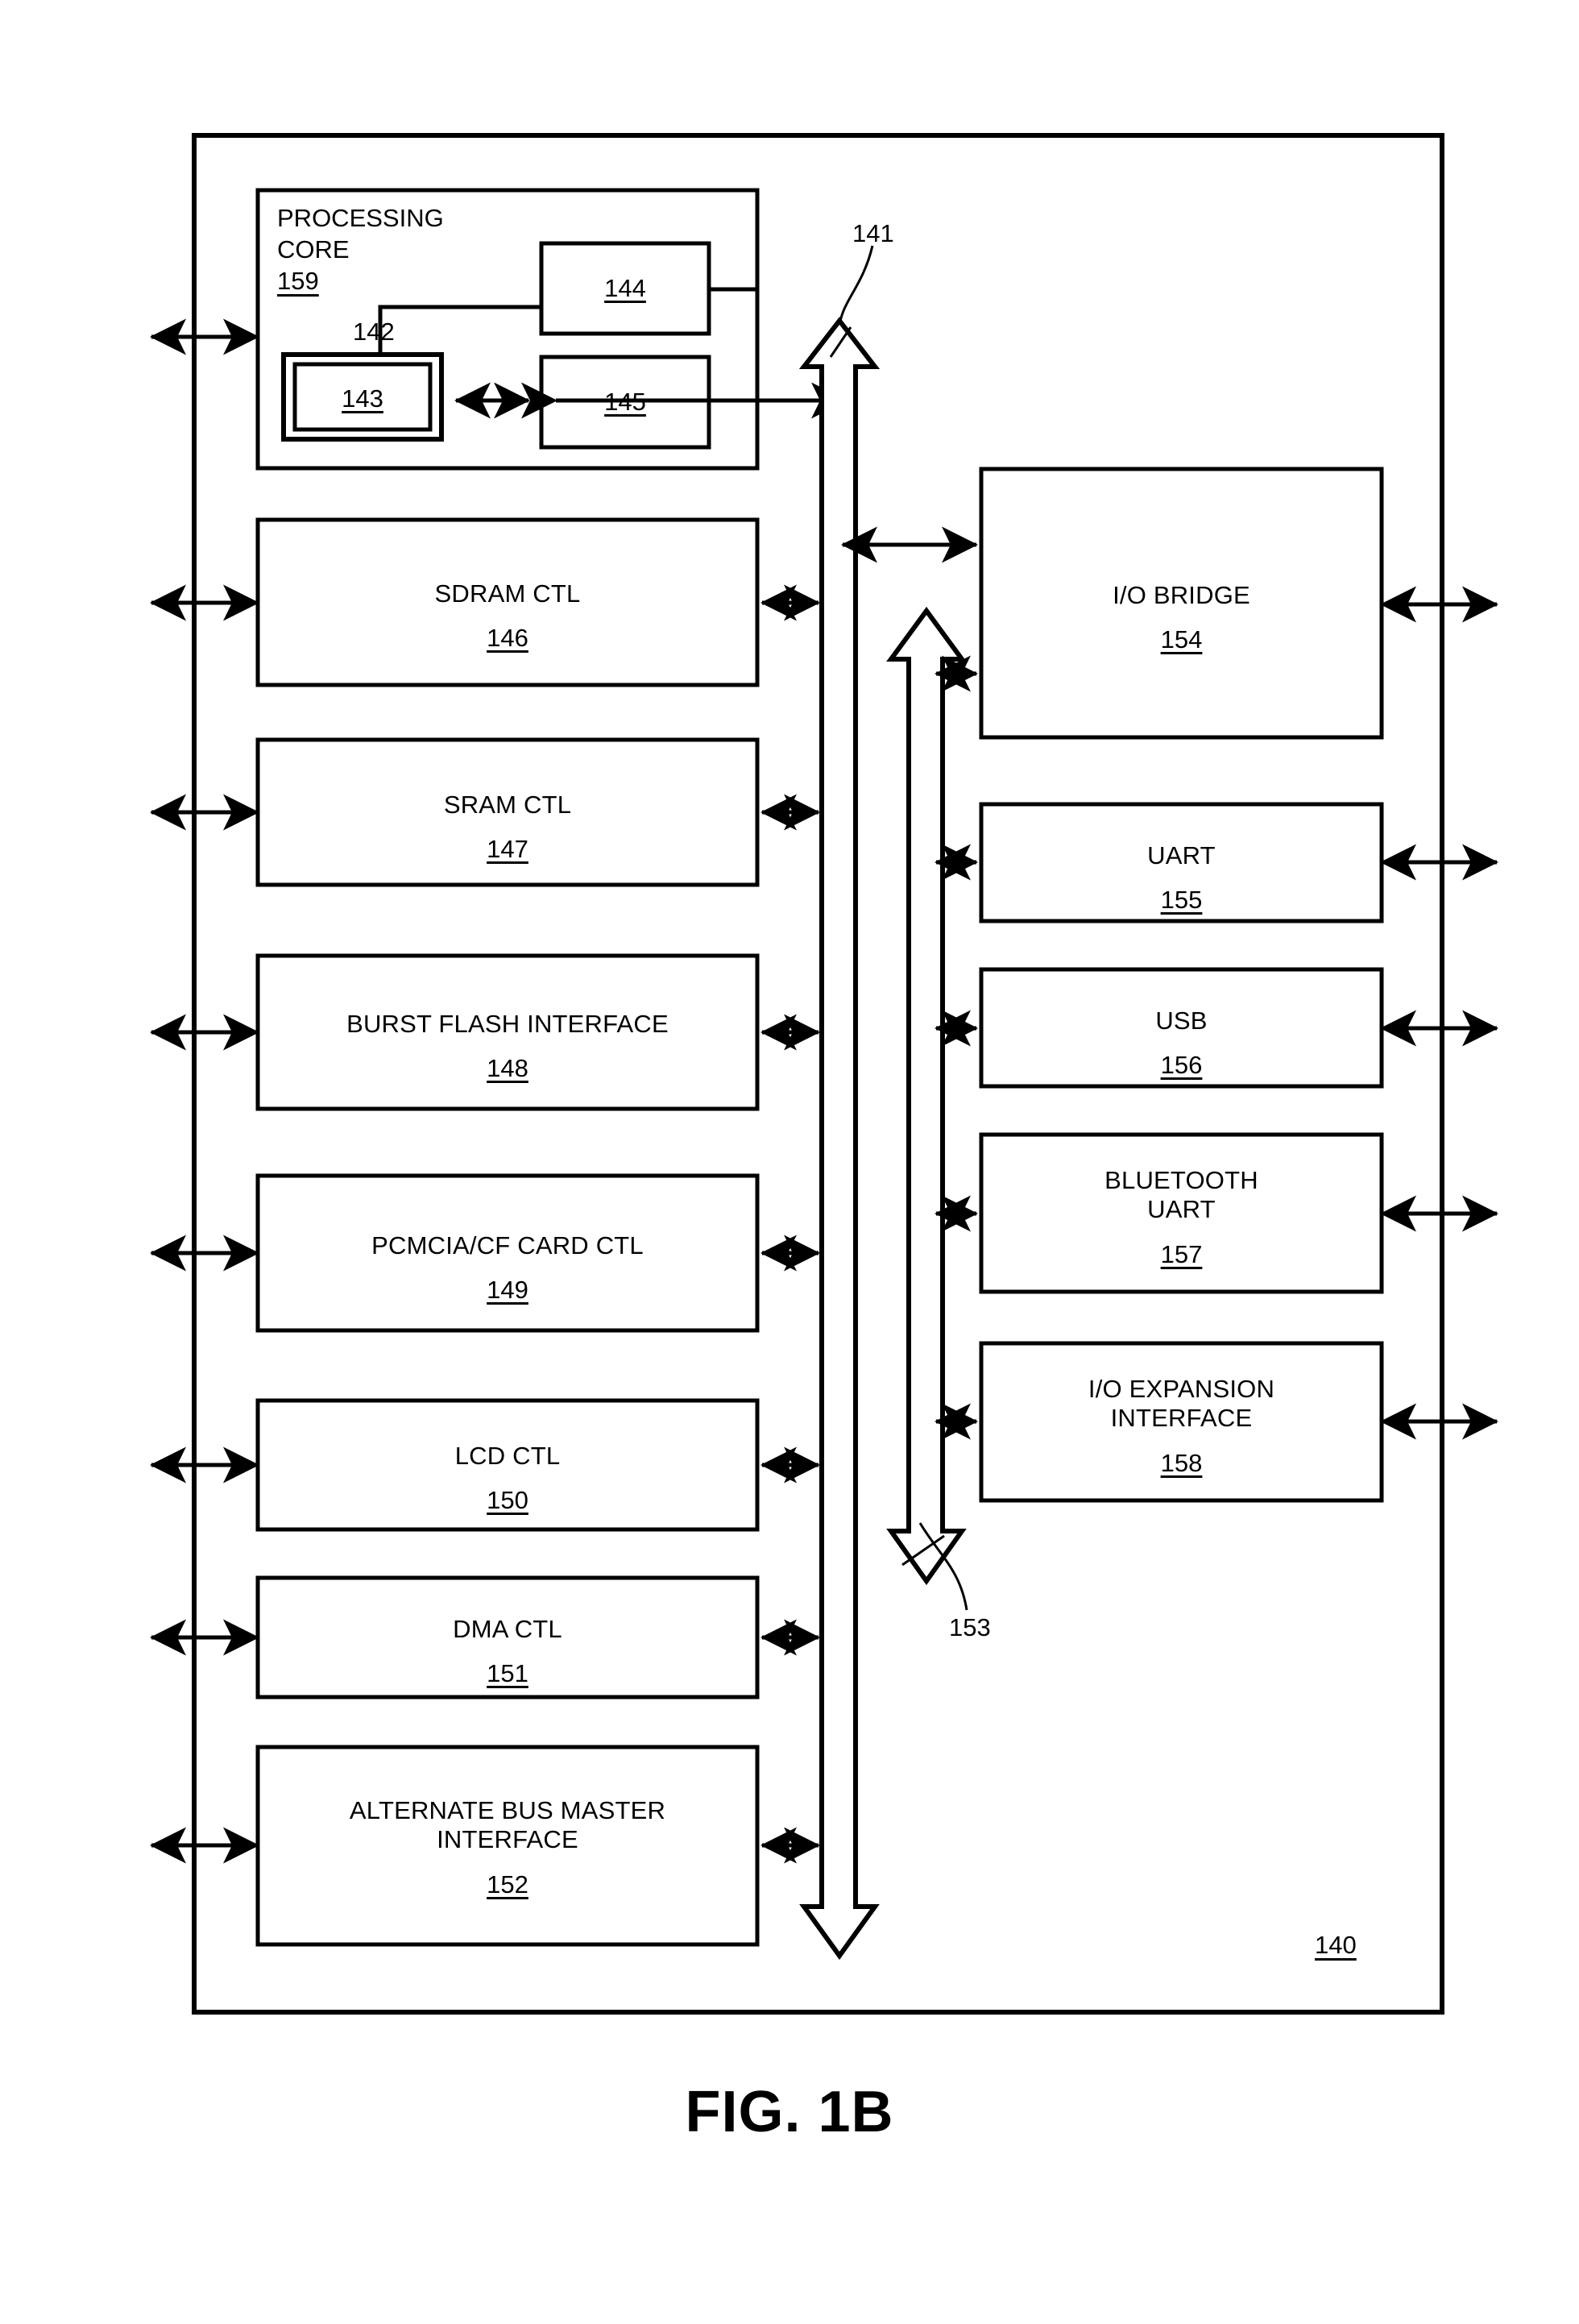 Image resolution: width=1579 pixels, height=2324 pixels. Describe the element at coordinates (398, 250) in the screenshot. I see `processing-core-title: PROCESSING CORE 159` at that location.